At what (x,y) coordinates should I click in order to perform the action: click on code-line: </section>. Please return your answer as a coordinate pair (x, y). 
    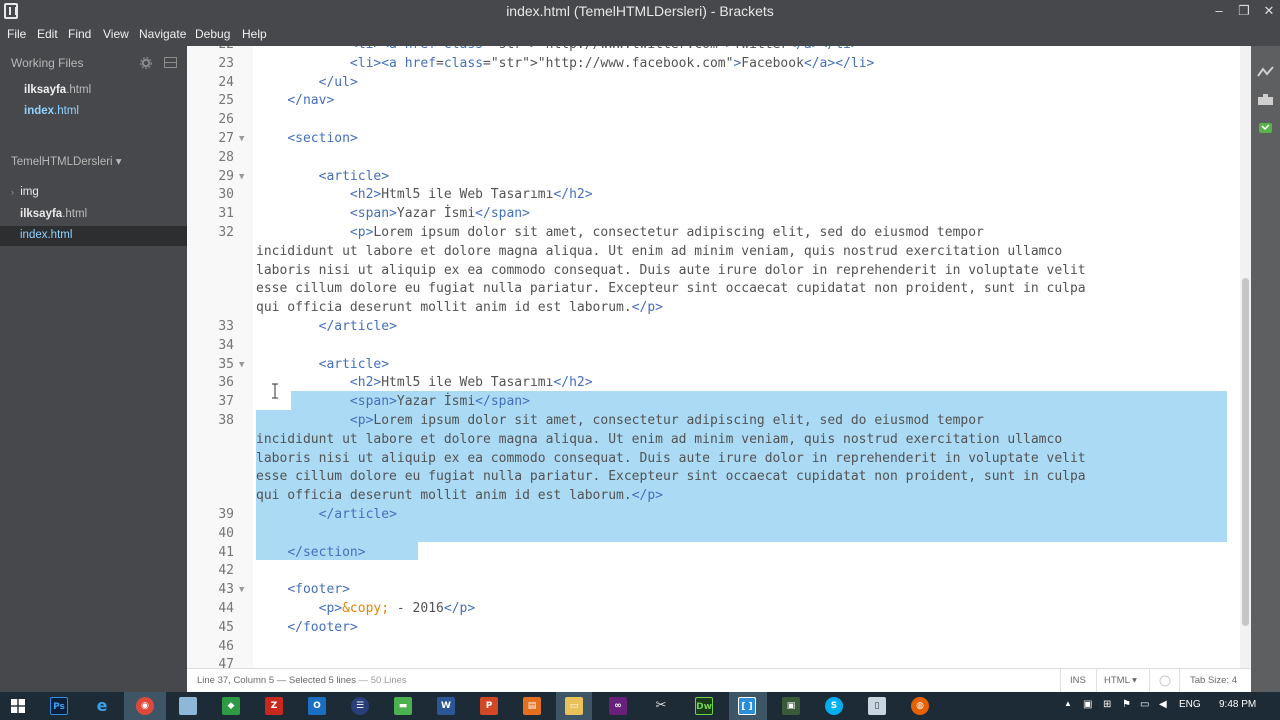
    Looking at the image, I should click on (326, 552).